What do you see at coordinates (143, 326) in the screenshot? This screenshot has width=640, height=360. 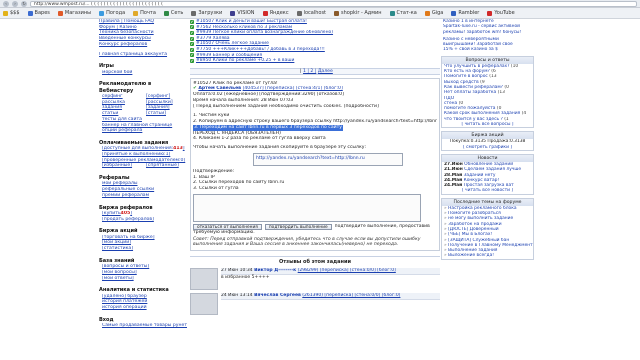 I see `shop-link: Самые продаваемые товары рунета!` at bounding box center [143, 326].